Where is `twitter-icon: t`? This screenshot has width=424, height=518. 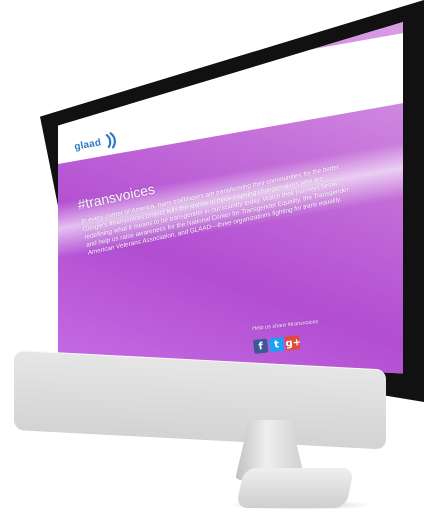 twitter-icon: t is located at coordinates (276, 344).